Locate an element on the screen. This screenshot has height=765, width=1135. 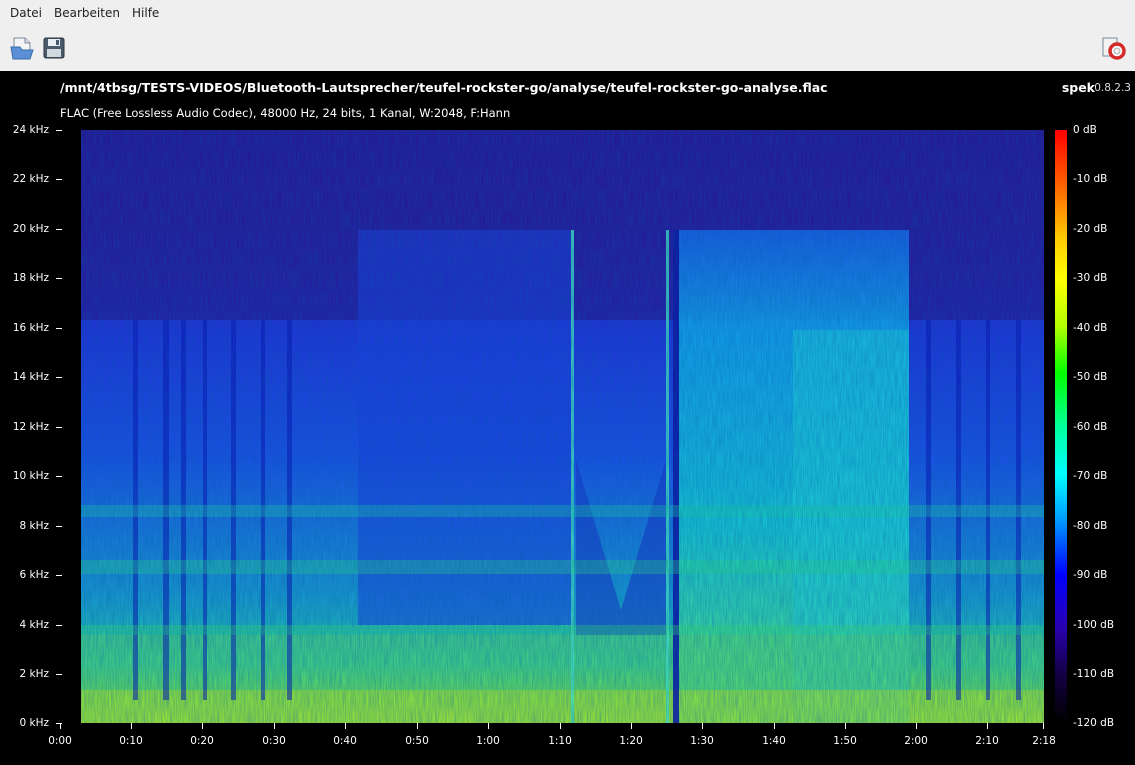
db-label: -100 dB is located at coordinates (1094, 625).